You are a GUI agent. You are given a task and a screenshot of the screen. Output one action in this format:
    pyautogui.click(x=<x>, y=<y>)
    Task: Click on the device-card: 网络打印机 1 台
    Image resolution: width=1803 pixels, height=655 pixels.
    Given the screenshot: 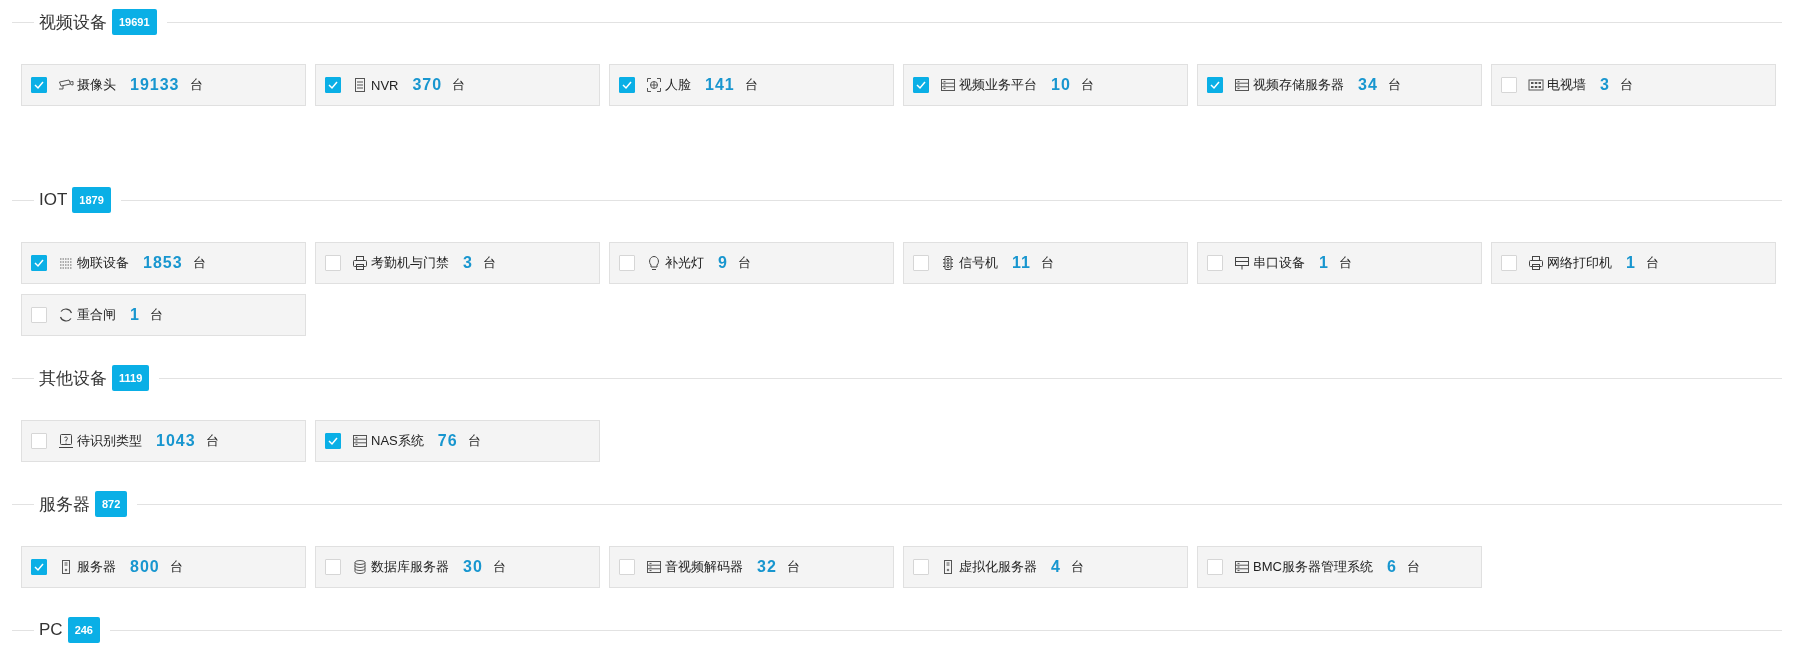 What is the action you would take?
    pyautogui.click(x=1633, y=263)
    